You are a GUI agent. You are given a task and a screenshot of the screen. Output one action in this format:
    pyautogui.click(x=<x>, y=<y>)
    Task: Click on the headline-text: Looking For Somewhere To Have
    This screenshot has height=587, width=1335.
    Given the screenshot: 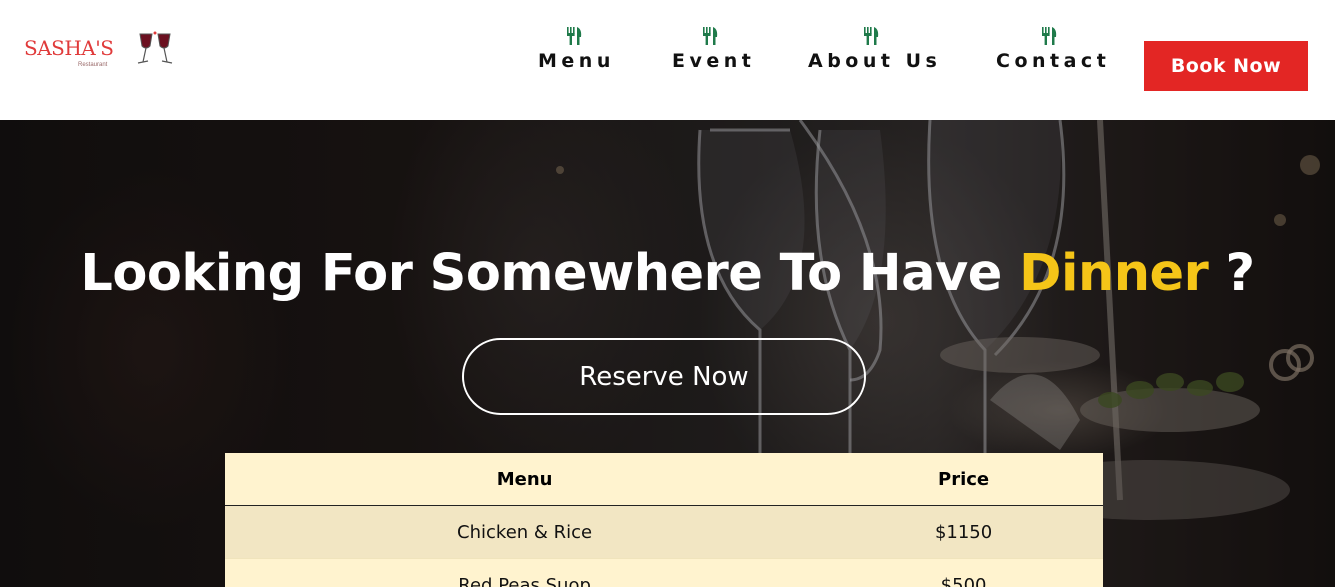 What is the action you would take?
    pyautogui.click(x=550, y=273)
    